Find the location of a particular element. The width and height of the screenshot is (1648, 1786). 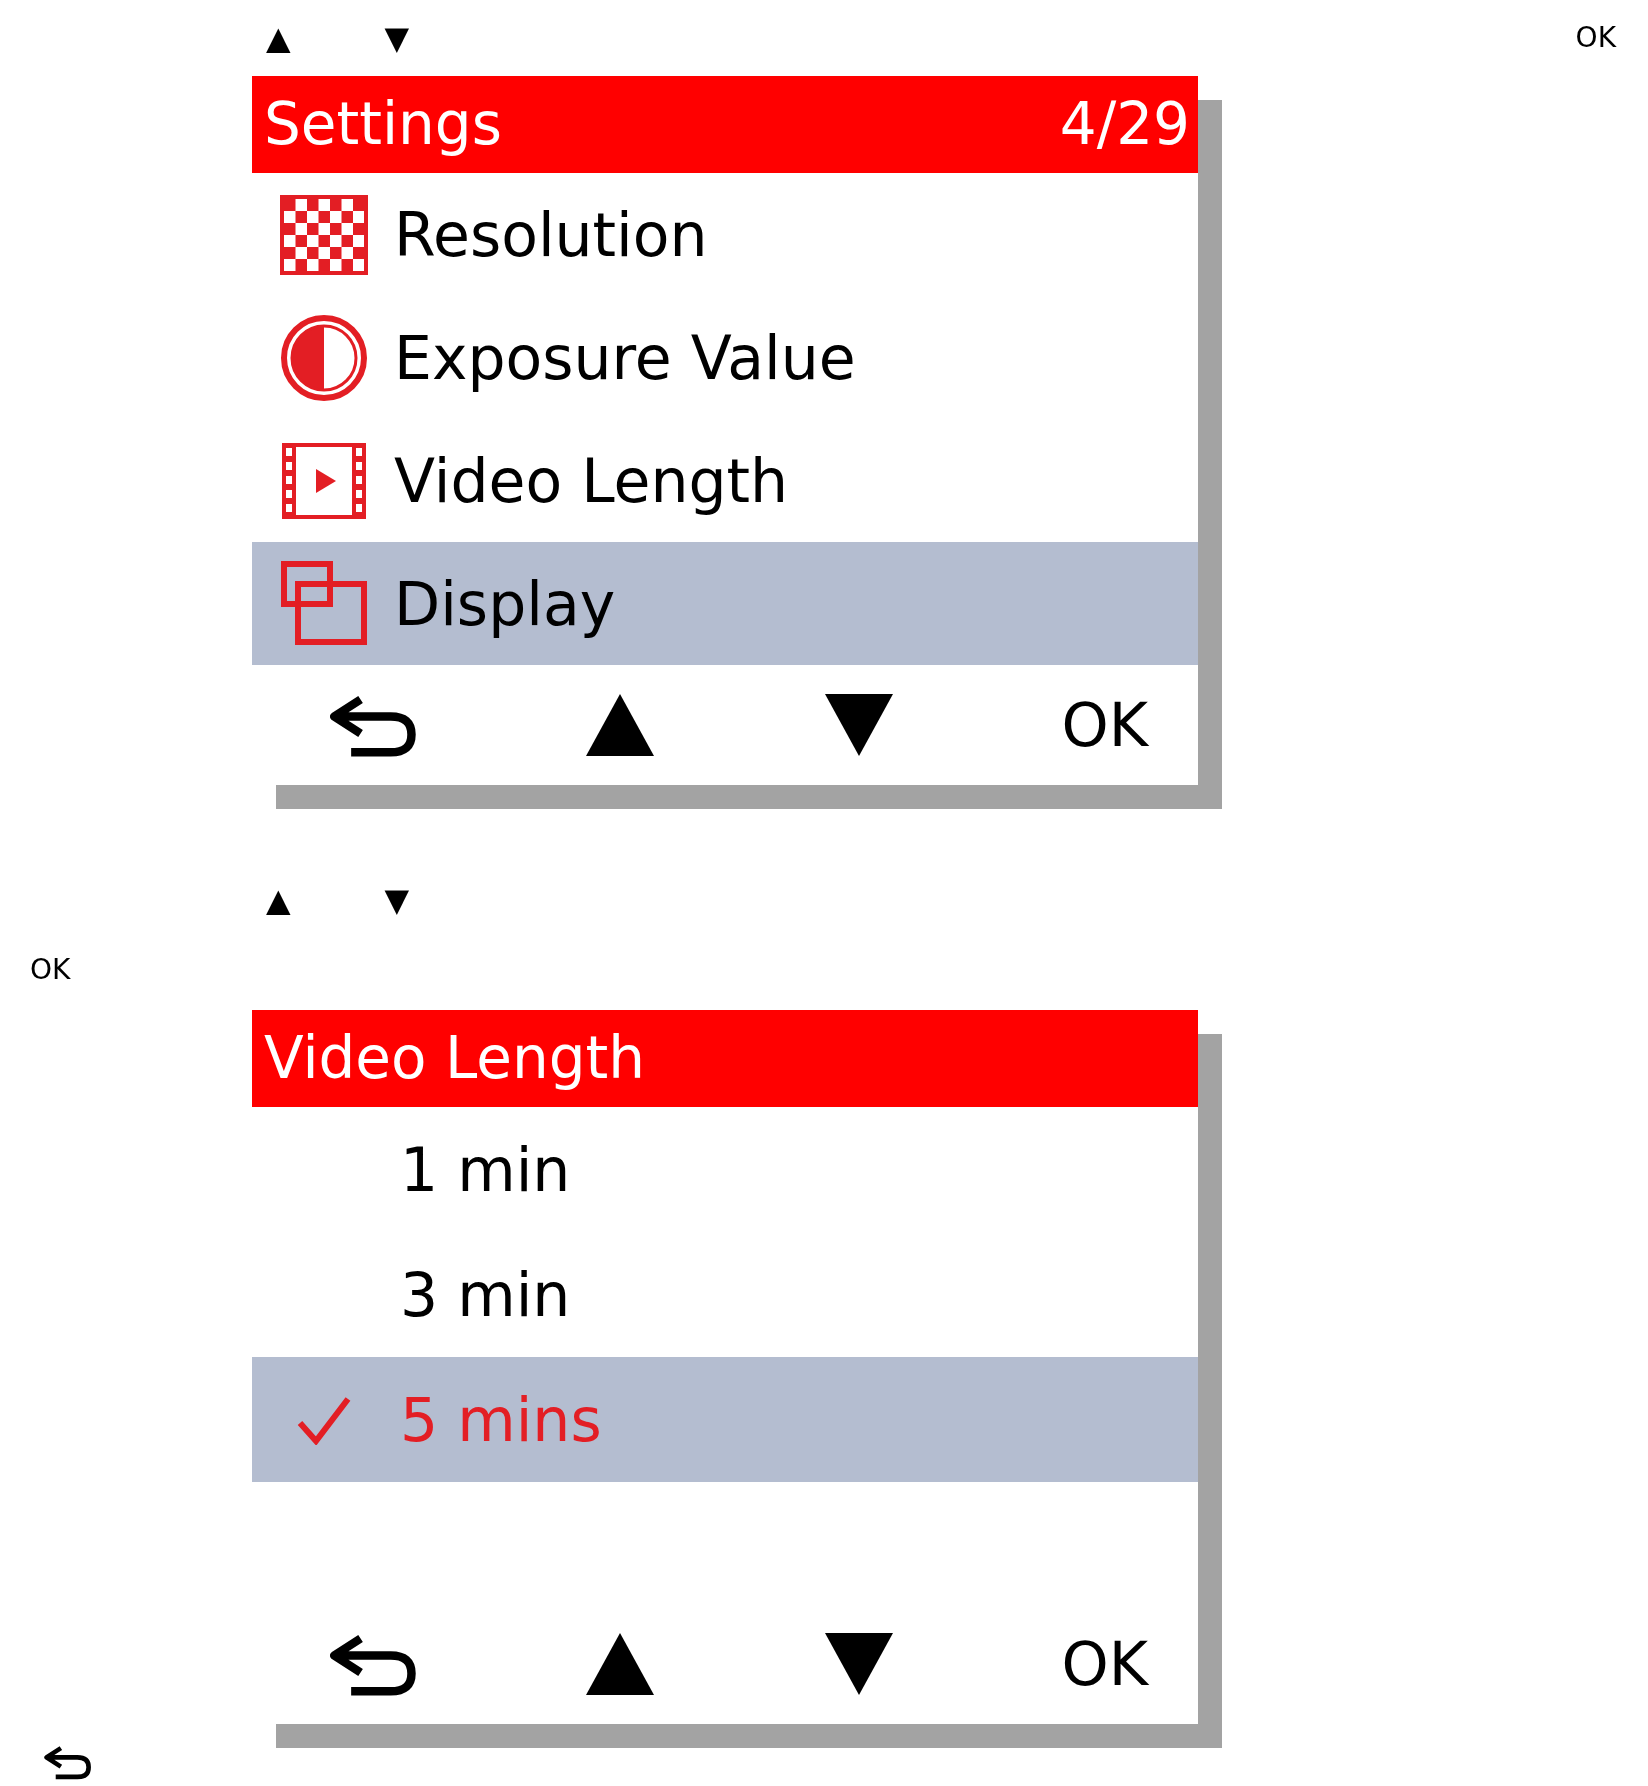

option-item: 3 min is located at coordinates (725, 1294).